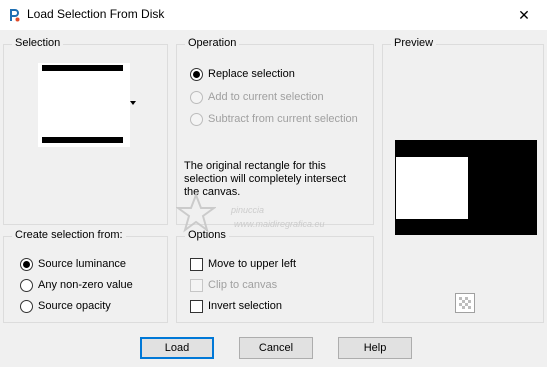 Image resolution: width=547 pixels, height=367 pixels. What do you see at coordinates (414, 43) in the screenshot?
I see `preview-group-title: Preview` at bounding box center [414, 43].